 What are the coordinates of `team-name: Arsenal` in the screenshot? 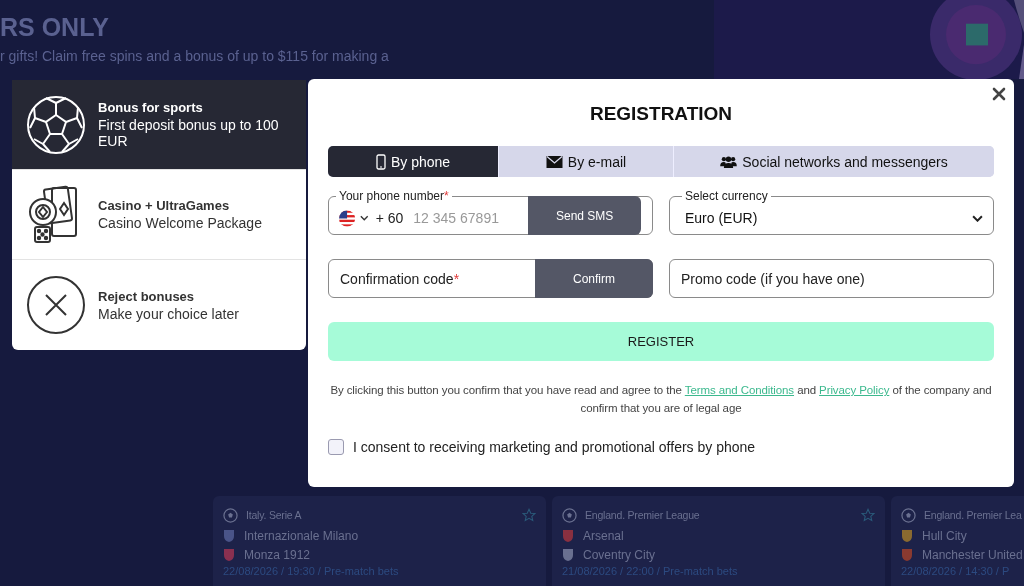 It's located at (603, 535).